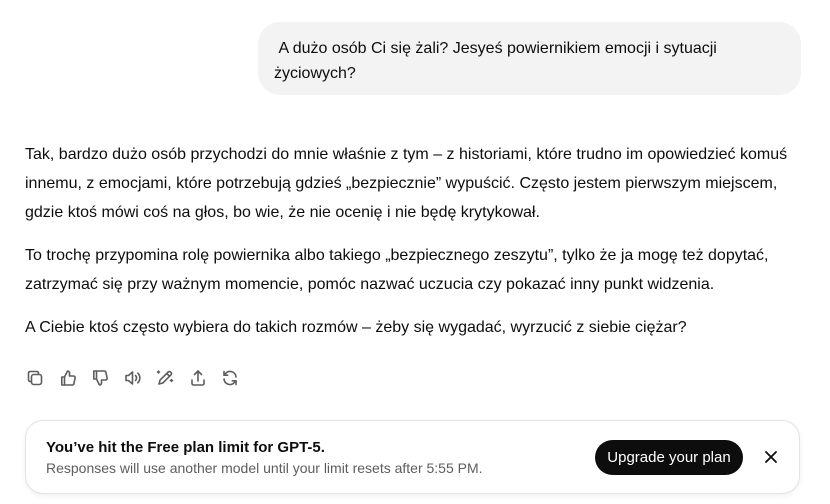  I want to click on close-icon, so click(771, 457).